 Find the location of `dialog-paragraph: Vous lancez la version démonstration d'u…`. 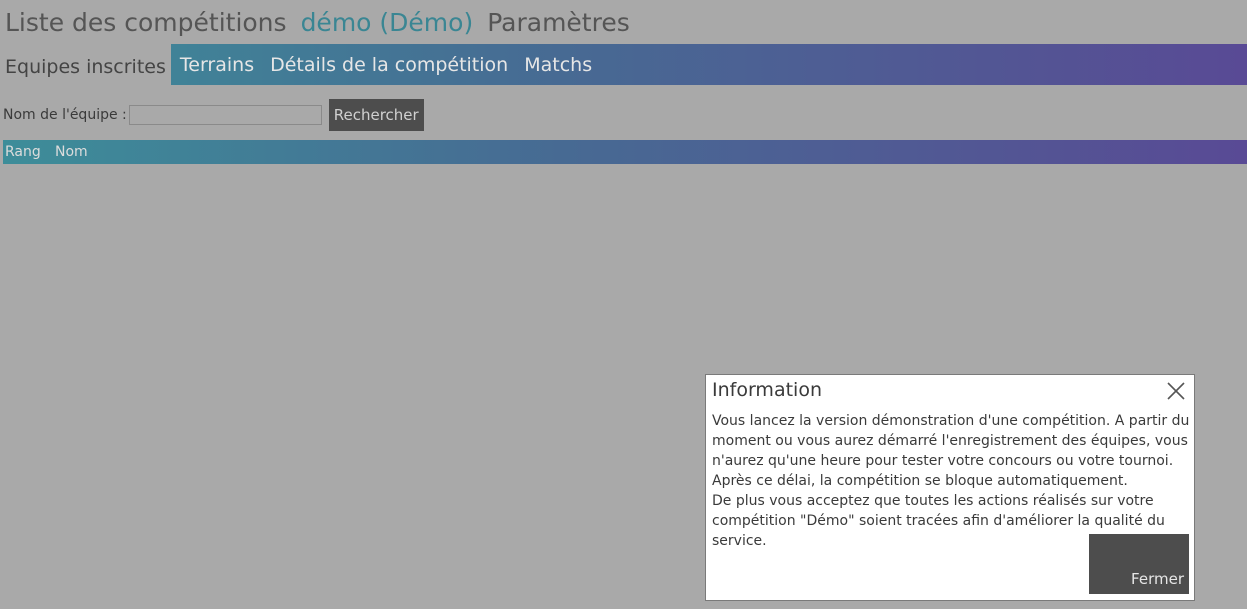

dialog-paragraph: Vous lancez la version démonstration d'u… is located at coordinates (951, 451).